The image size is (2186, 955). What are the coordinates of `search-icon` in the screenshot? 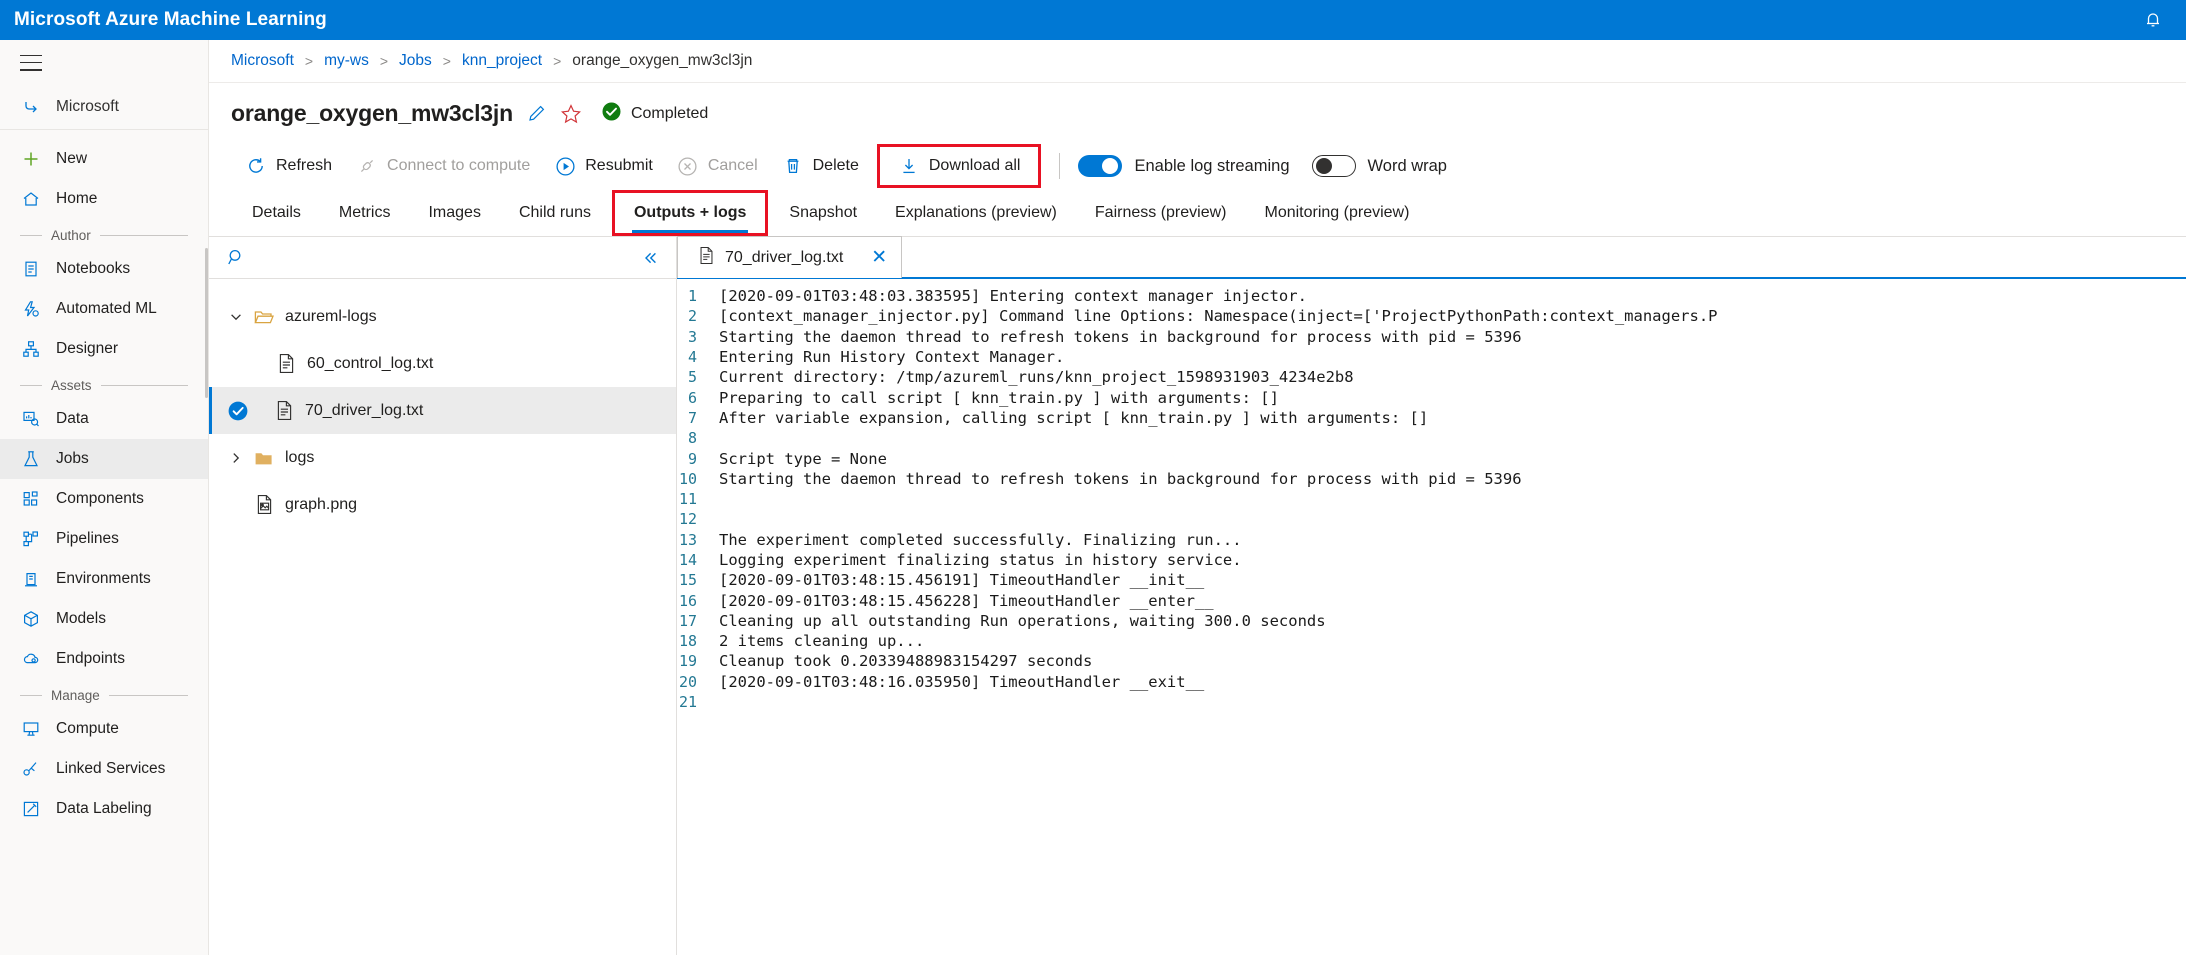 It's located at (236, 258).